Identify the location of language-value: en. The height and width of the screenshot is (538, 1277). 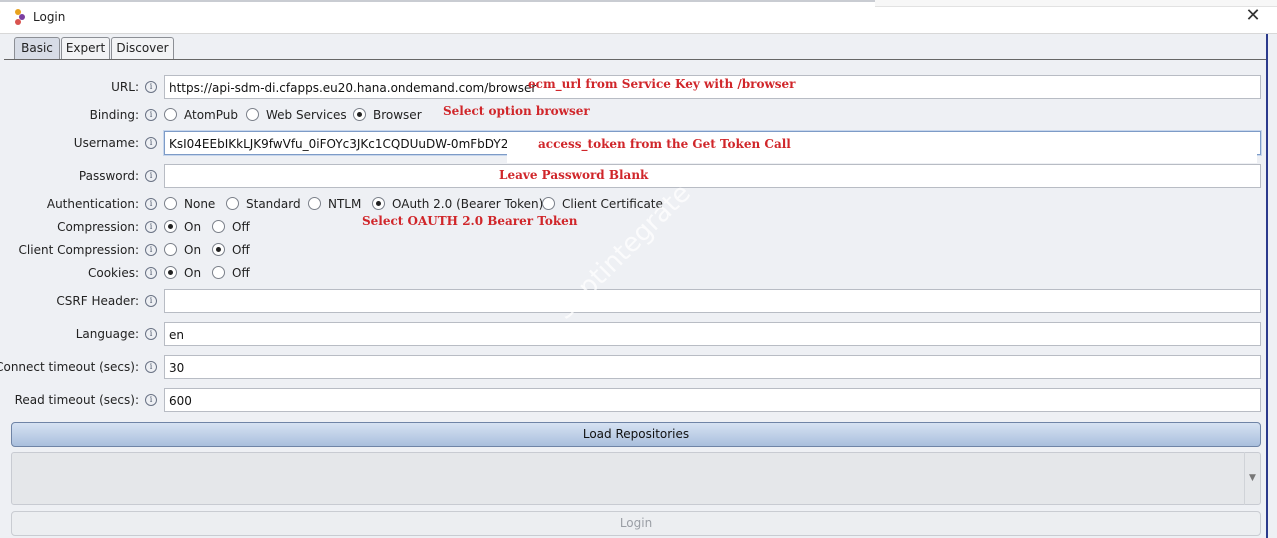
(176, 335).